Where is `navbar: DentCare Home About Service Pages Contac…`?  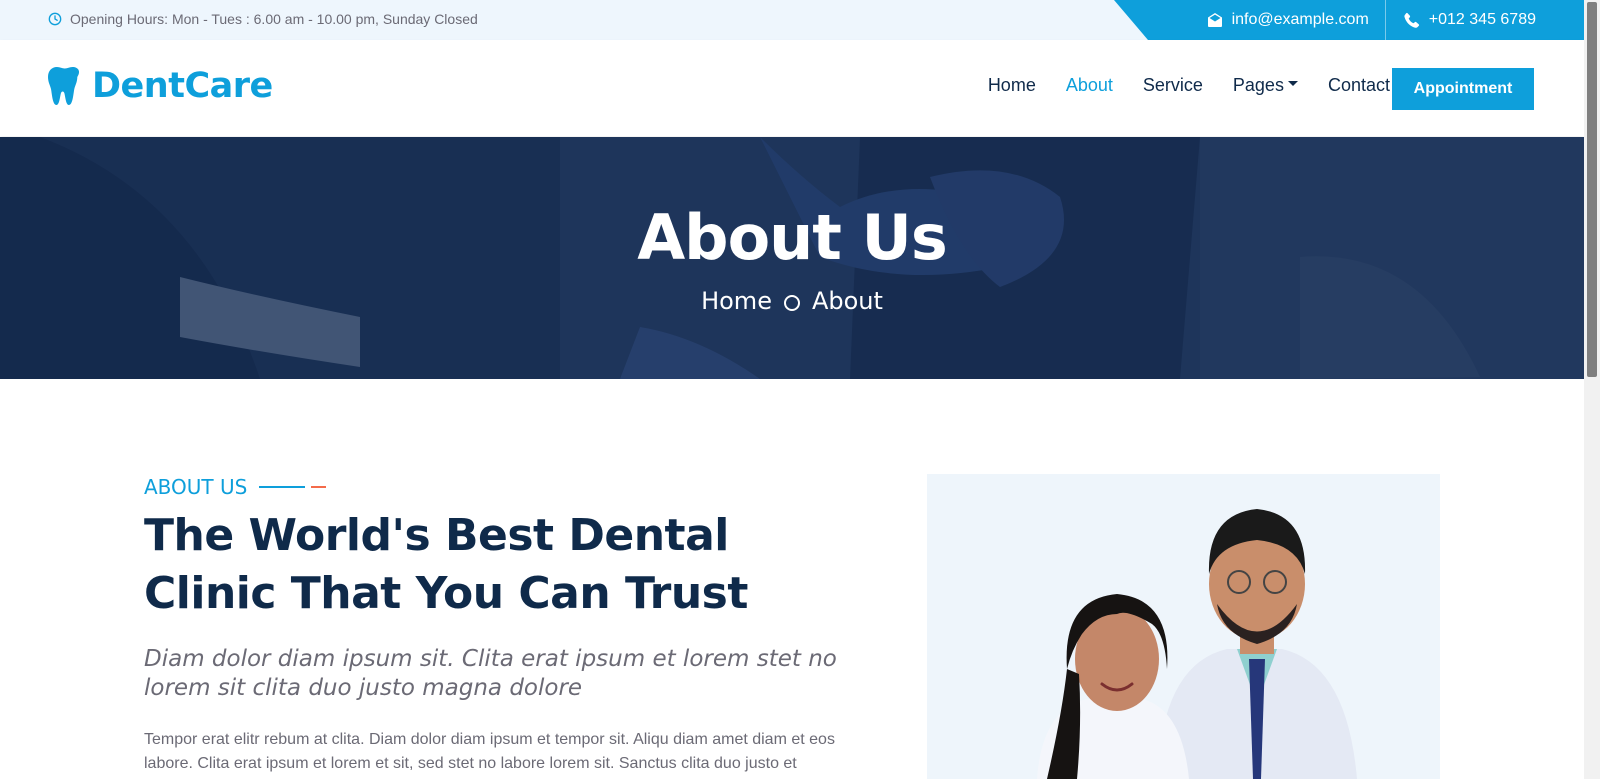
navbar: DentCare Home About Service Pages Contac… is located at coordinates (792, 88).